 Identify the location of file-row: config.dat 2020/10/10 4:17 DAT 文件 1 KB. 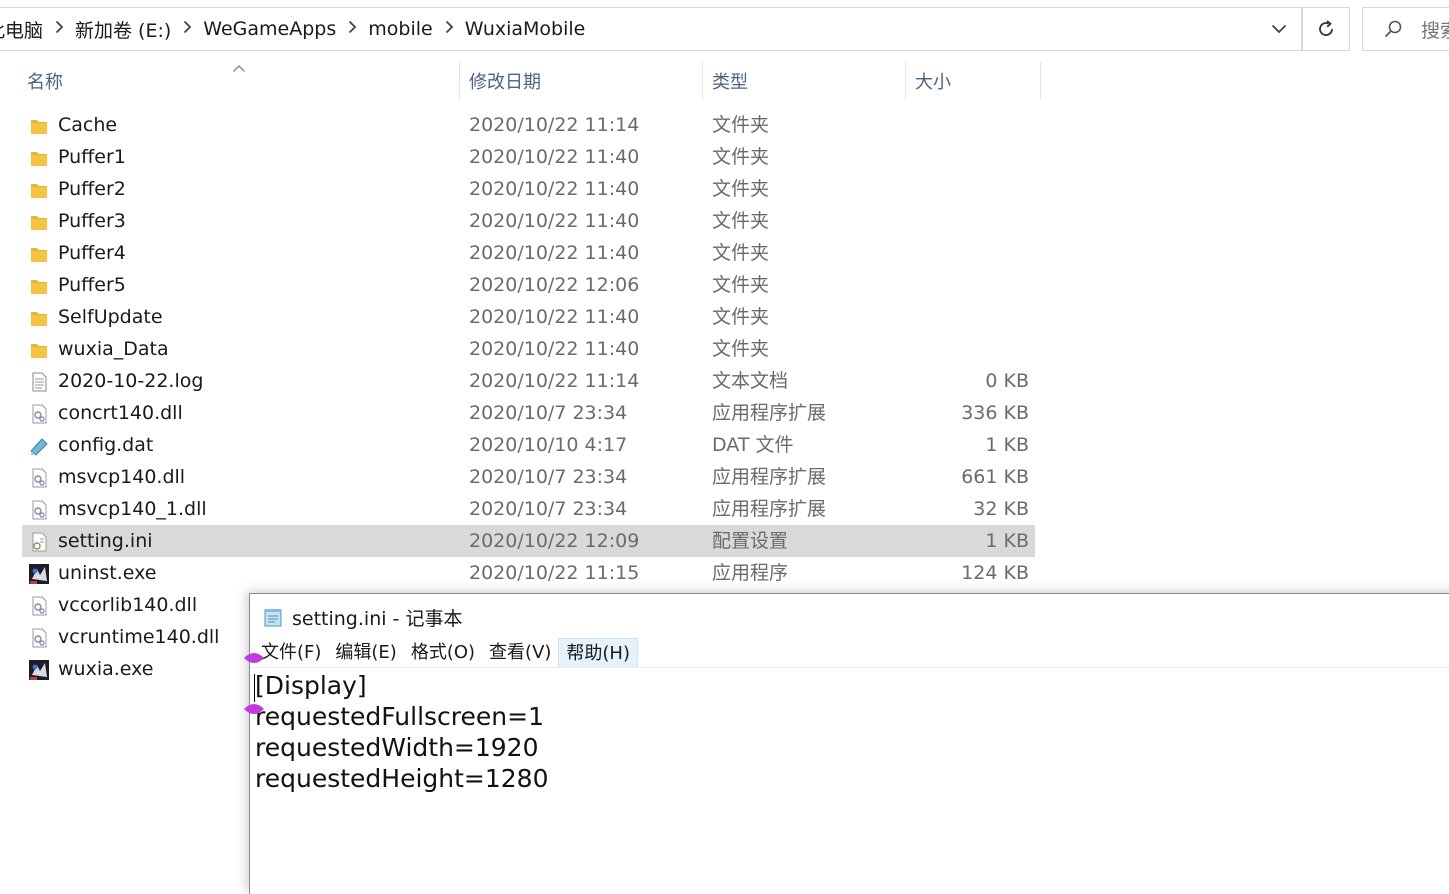
(724, 445).